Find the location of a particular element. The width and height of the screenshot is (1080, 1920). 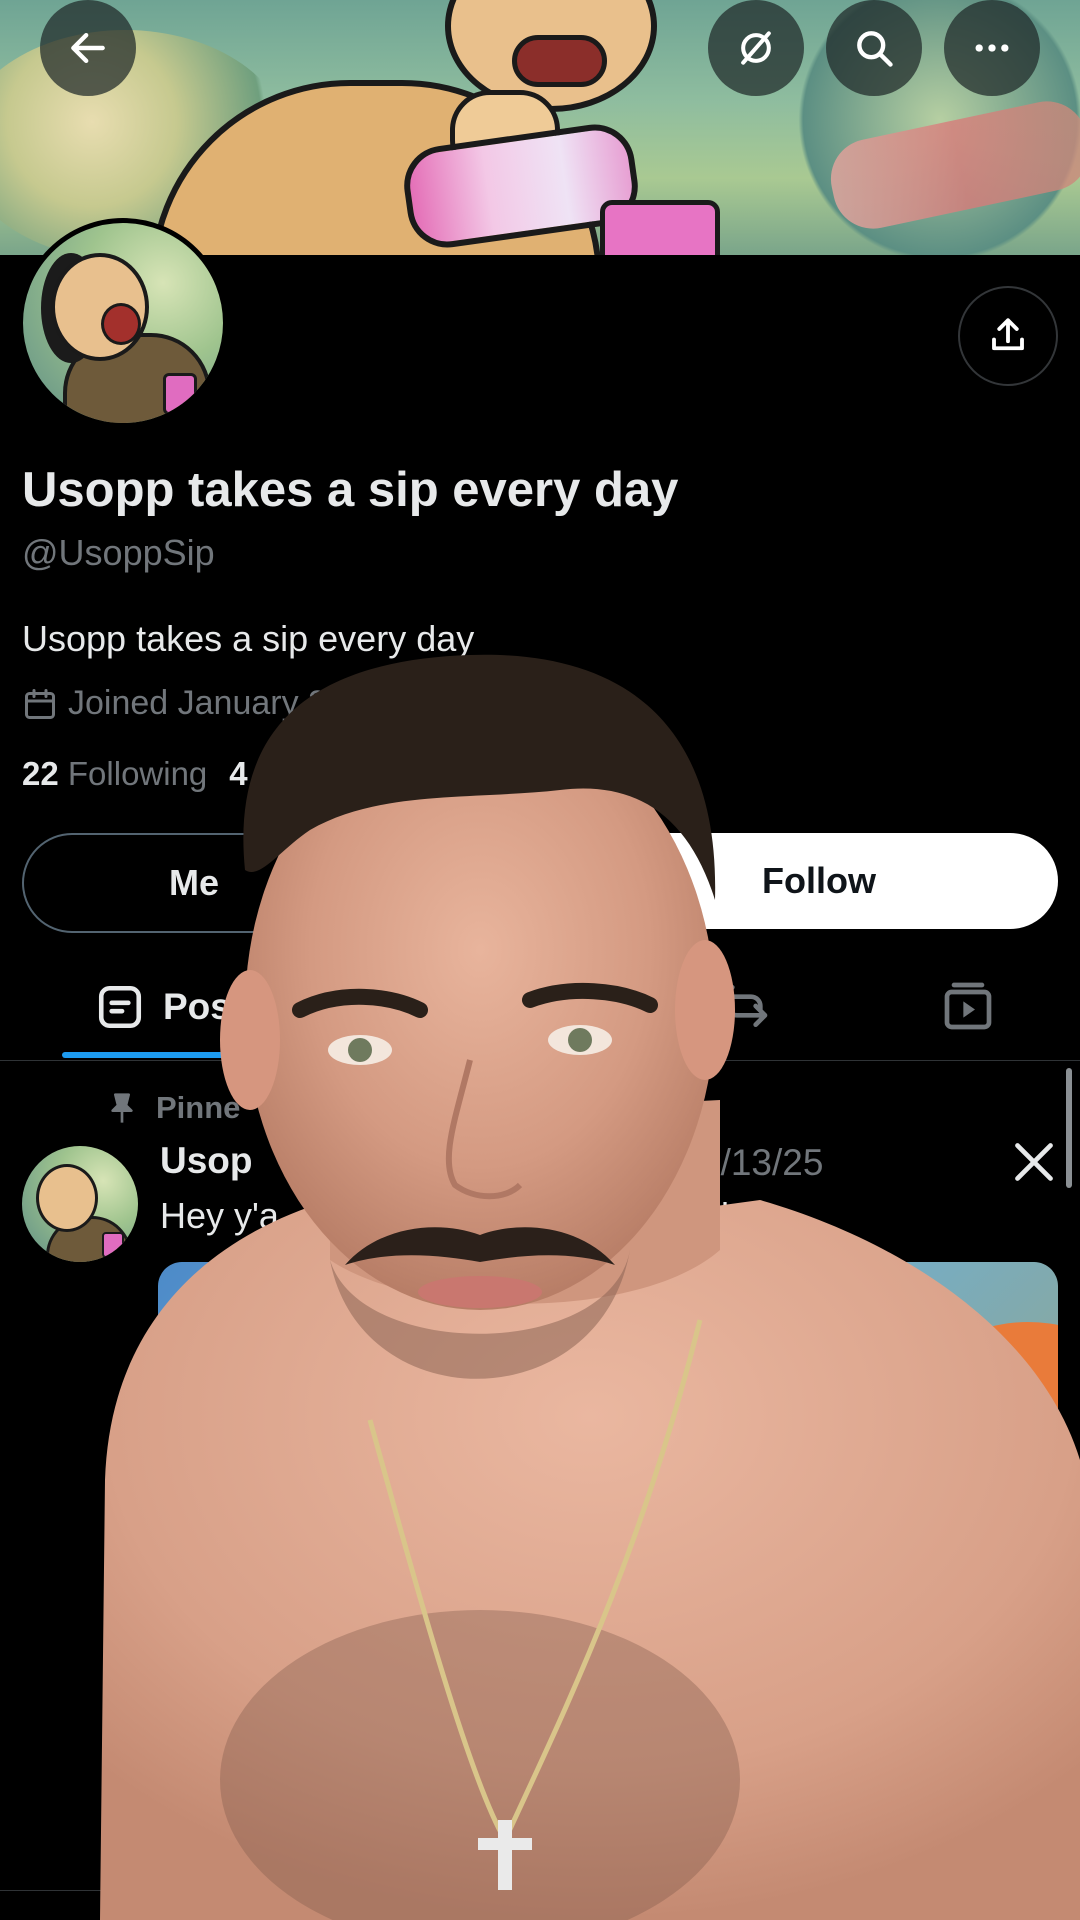

more-icon is located at coordinates (992, 48).